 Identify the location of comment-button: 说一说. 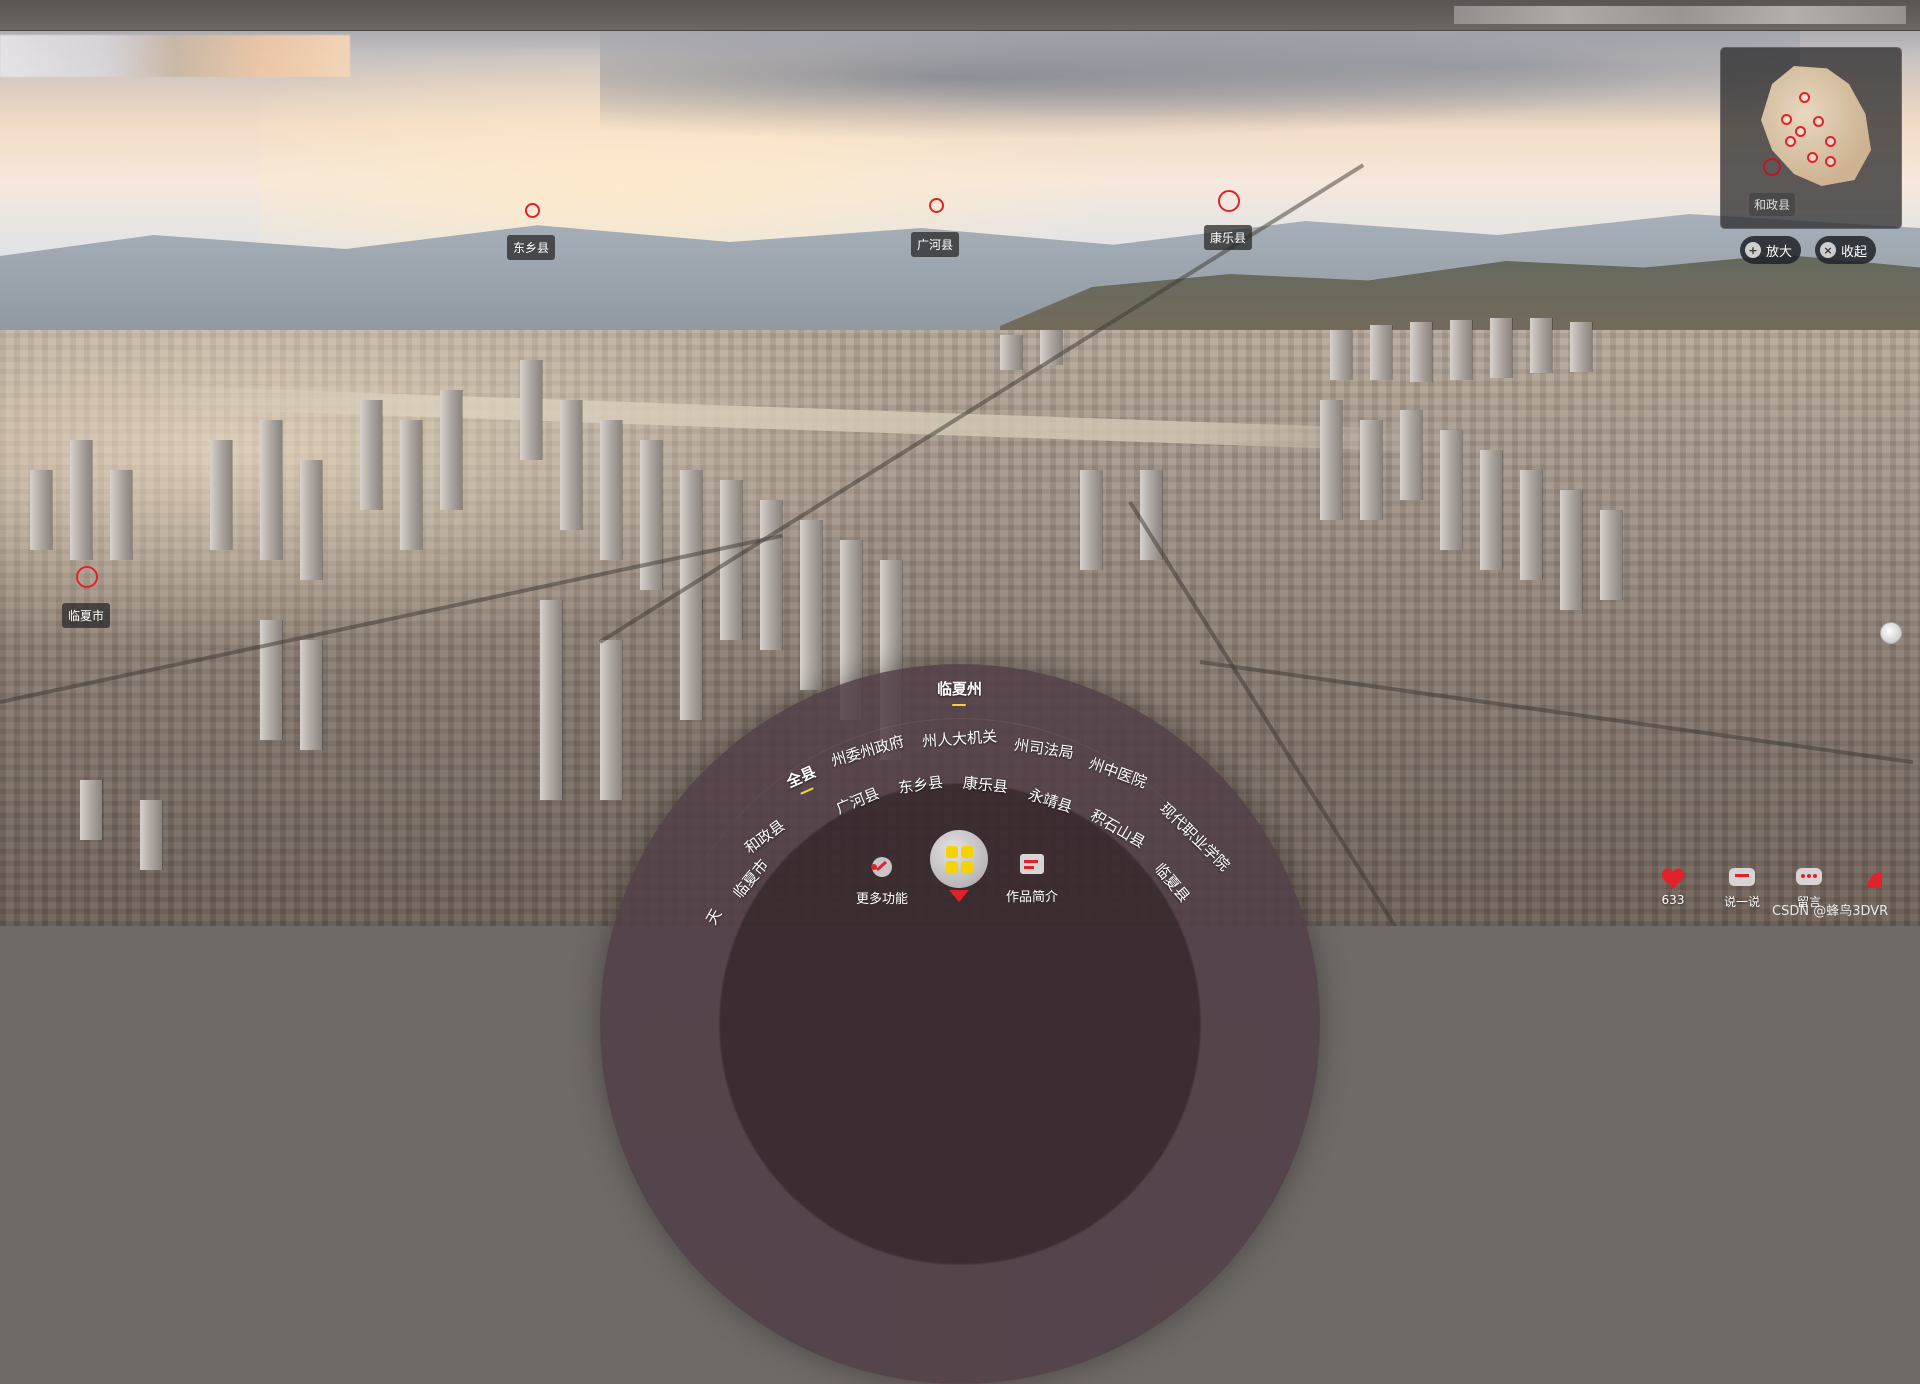
(1742, 888).